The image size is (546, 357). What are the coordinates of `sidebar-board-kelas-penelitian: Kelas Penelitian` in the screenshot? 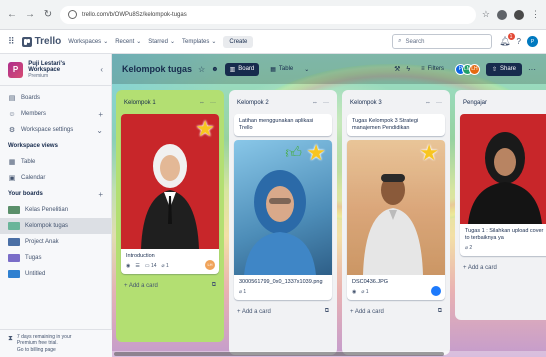 It's located at (55, 210).